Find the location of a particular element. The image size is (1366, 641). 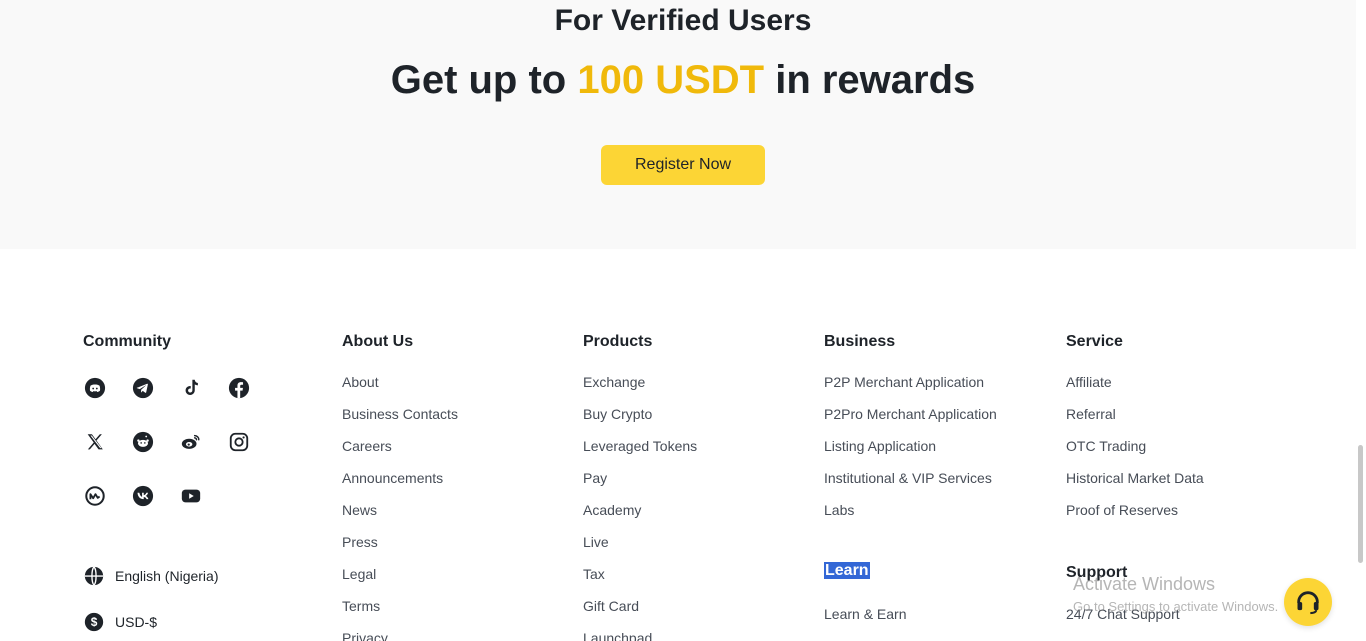

footer-link-leveraged-tokens: Leveraged Tokens is located at coordinates (640, 452).